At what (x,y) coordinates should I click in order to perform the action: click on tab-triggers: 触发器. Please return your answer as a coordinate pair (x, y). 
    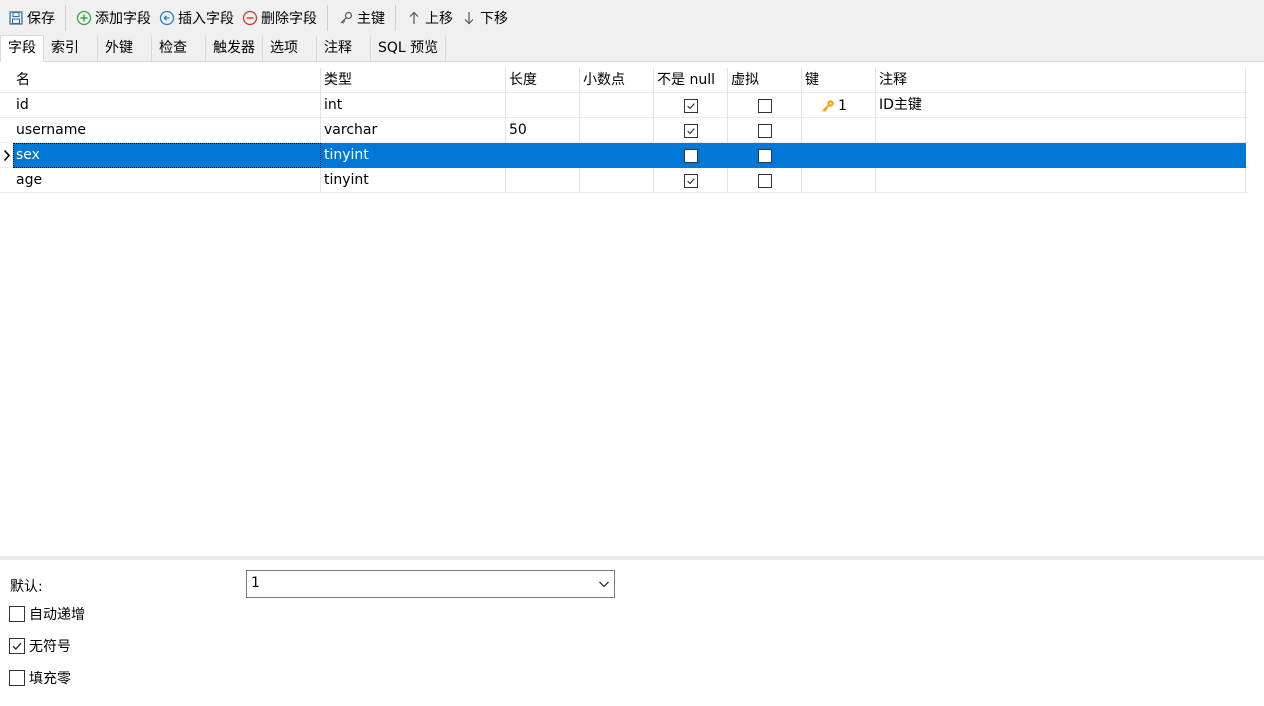
    Looking at the image, I should click on (234, 48).